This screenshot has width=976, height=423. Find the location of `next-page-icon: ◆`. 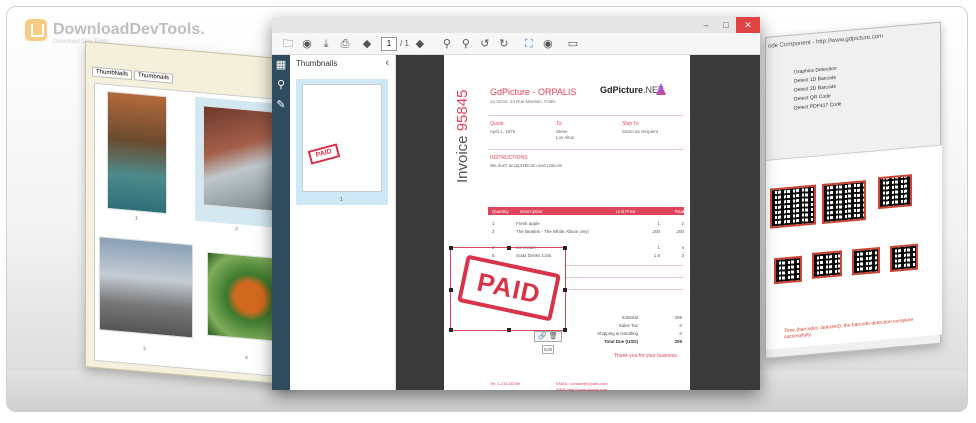

next-page-icon: ◆ is located at coordinates (420, 44).